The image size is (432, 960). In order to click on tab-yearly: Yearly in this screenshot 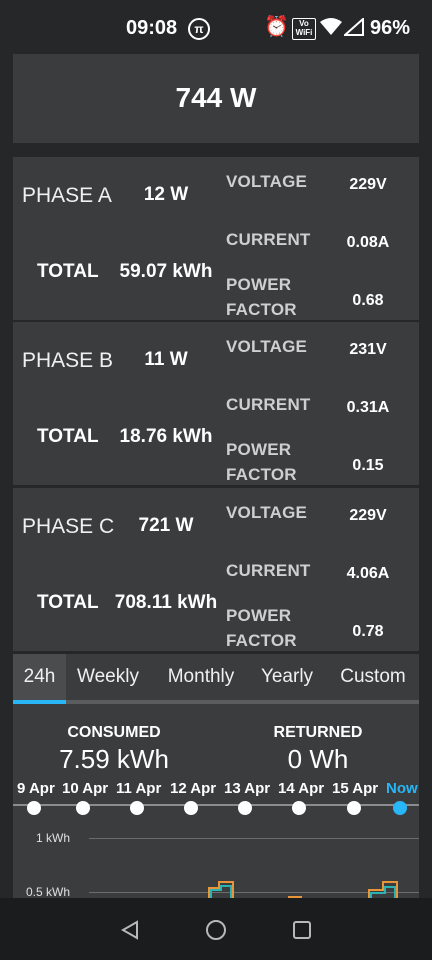, I will do `click(287, 677)`.